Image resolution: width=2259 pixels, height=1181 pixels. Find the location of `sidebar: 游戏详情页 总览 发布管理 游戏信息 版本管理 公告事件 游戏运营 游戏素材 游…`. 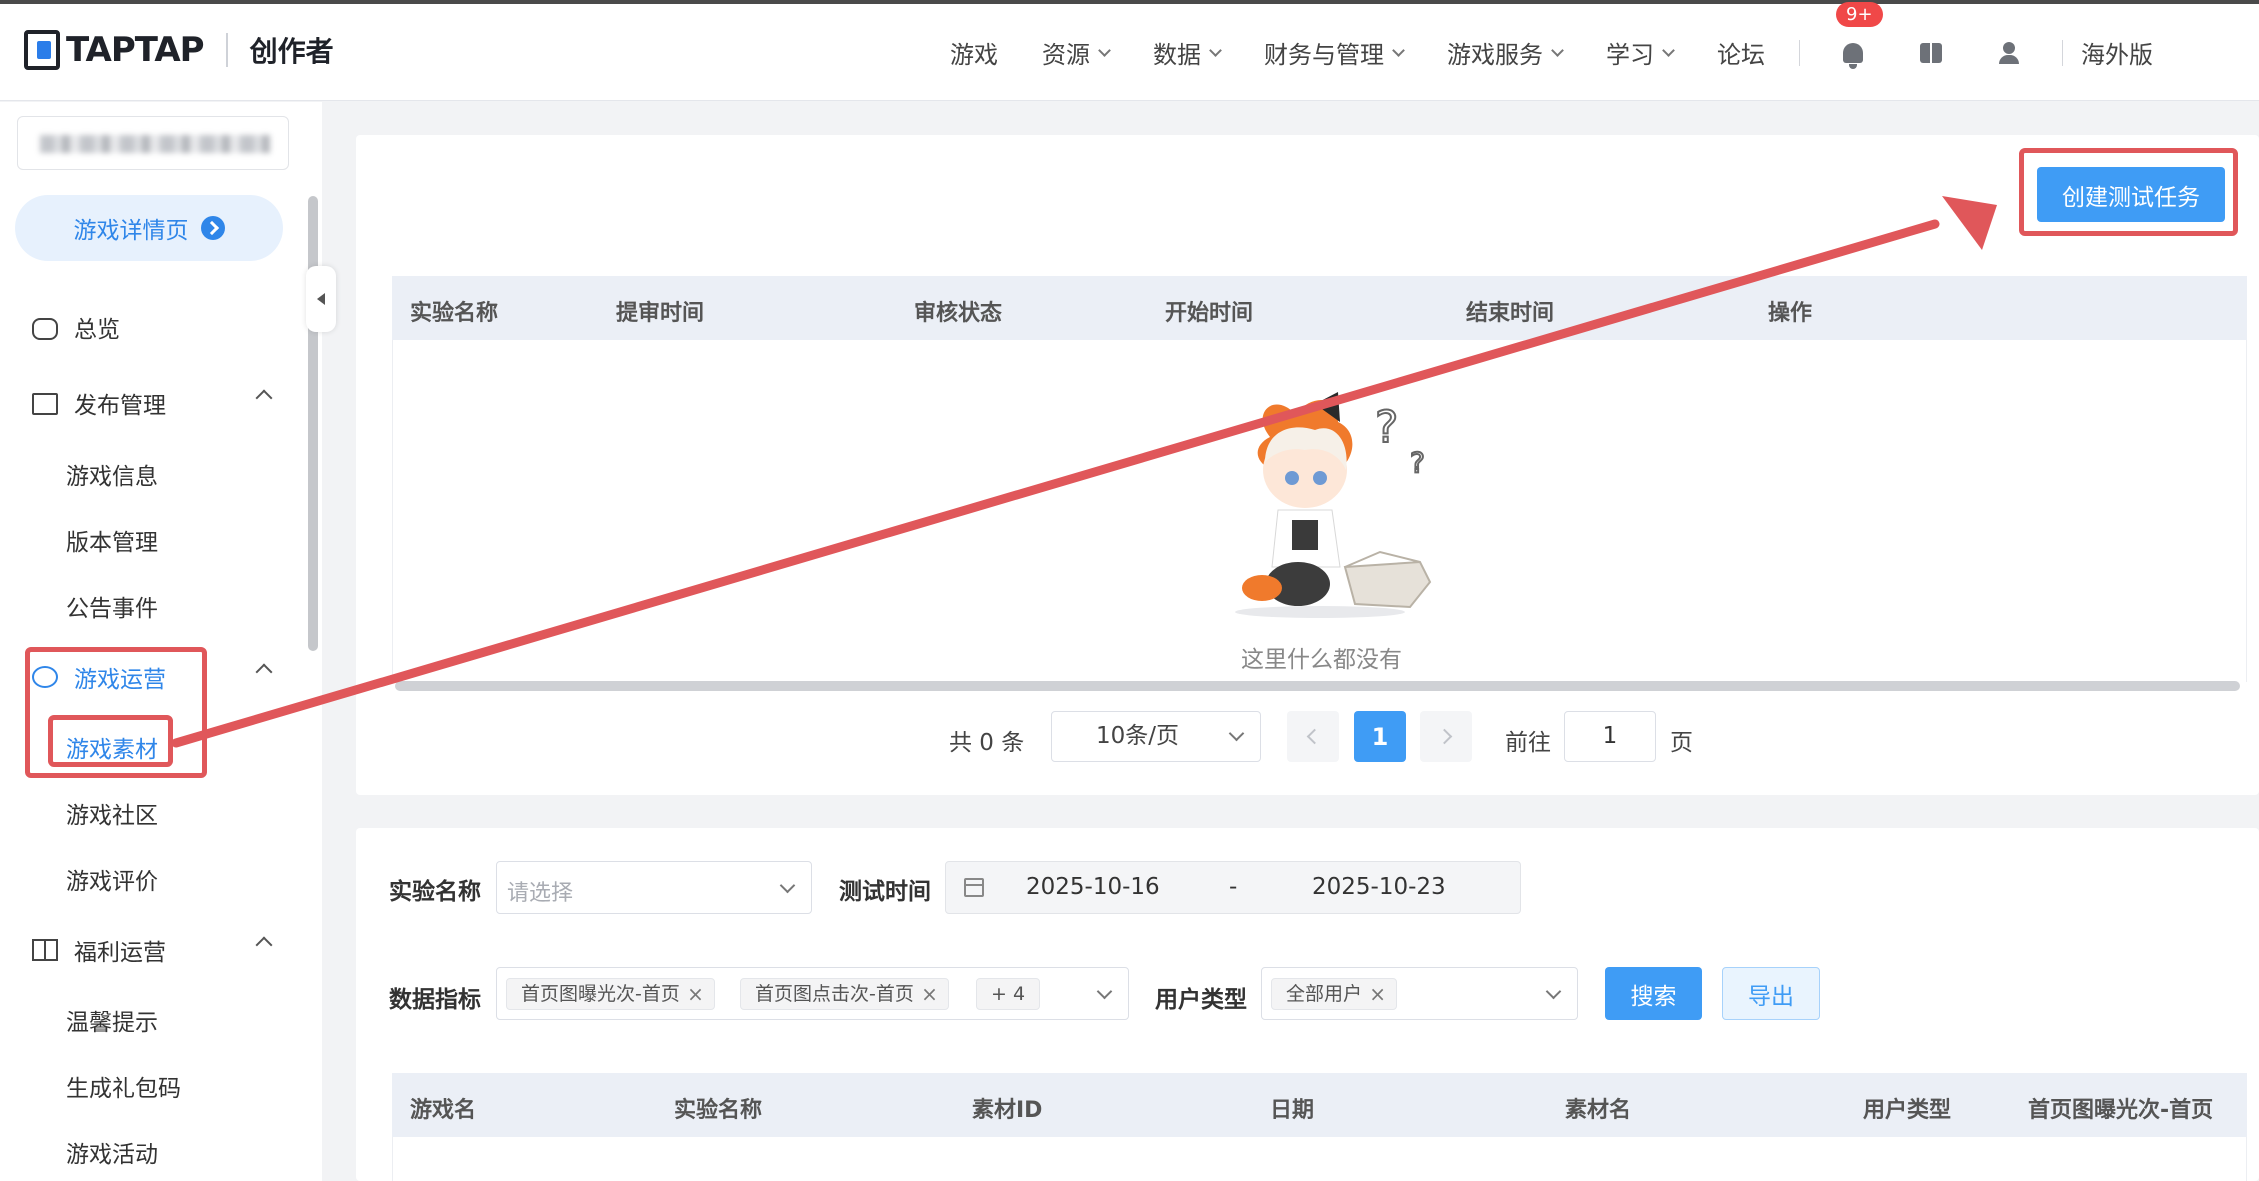

sidebar: 游戏详情页 总览 发布管理 游戏信息 版本管理 公告事件 游戏运营 游戏素材 游… is located at coordinates (161, 641).